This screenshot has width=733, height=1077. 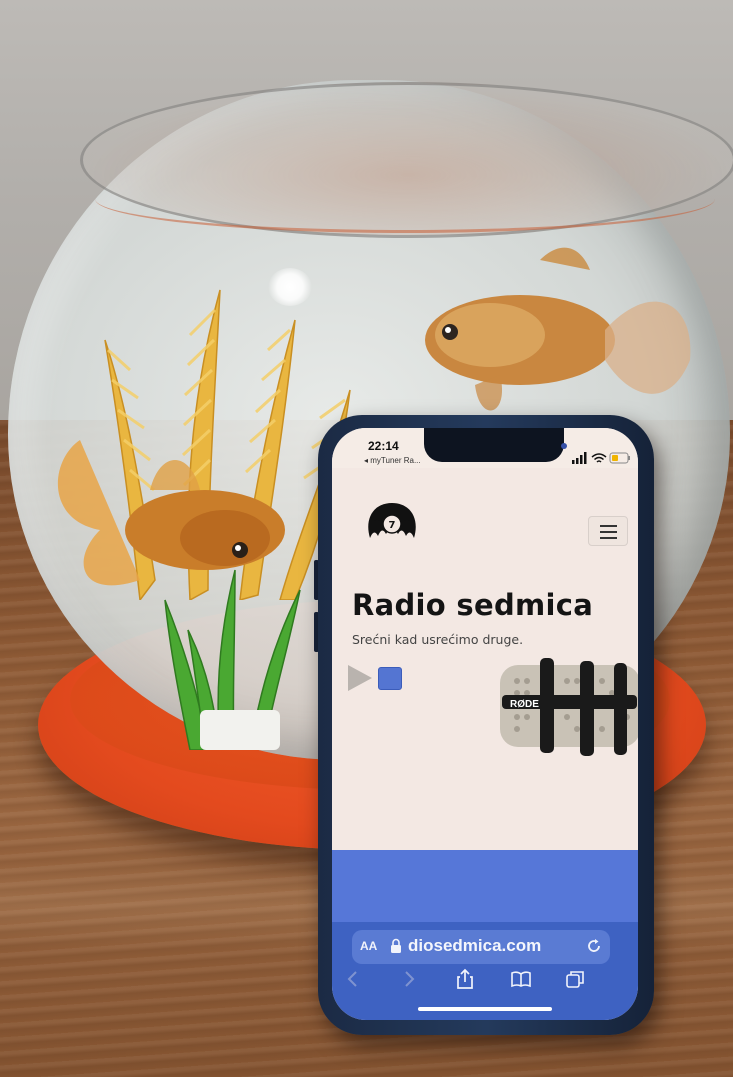 What do you see at coordinates (524, 704) in the screenshot?
I see `mic-brand-label: RØDE` at bounding box center [524, 704].